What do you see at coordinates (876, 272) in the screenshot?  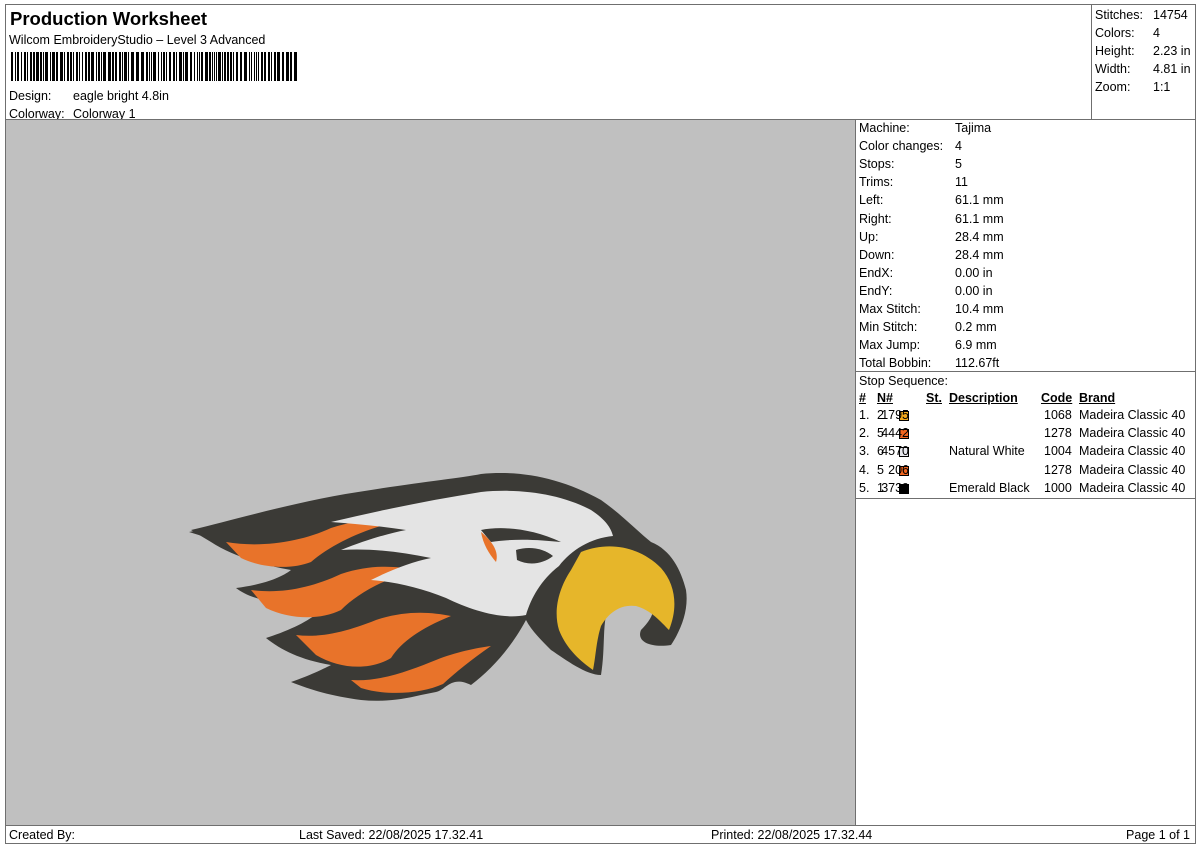 I see `machine-info-label: EndX:` at bounding box center [876, 272].